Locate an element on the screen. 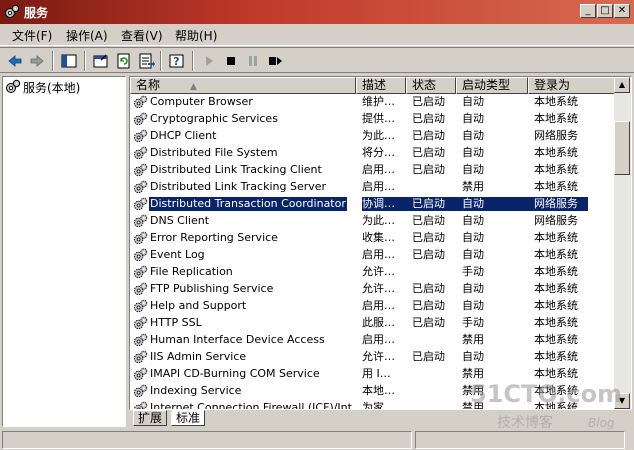  service-row: DNS Client 为此… 已启动 自动 网络服务 is located at coordinates (372, 221).